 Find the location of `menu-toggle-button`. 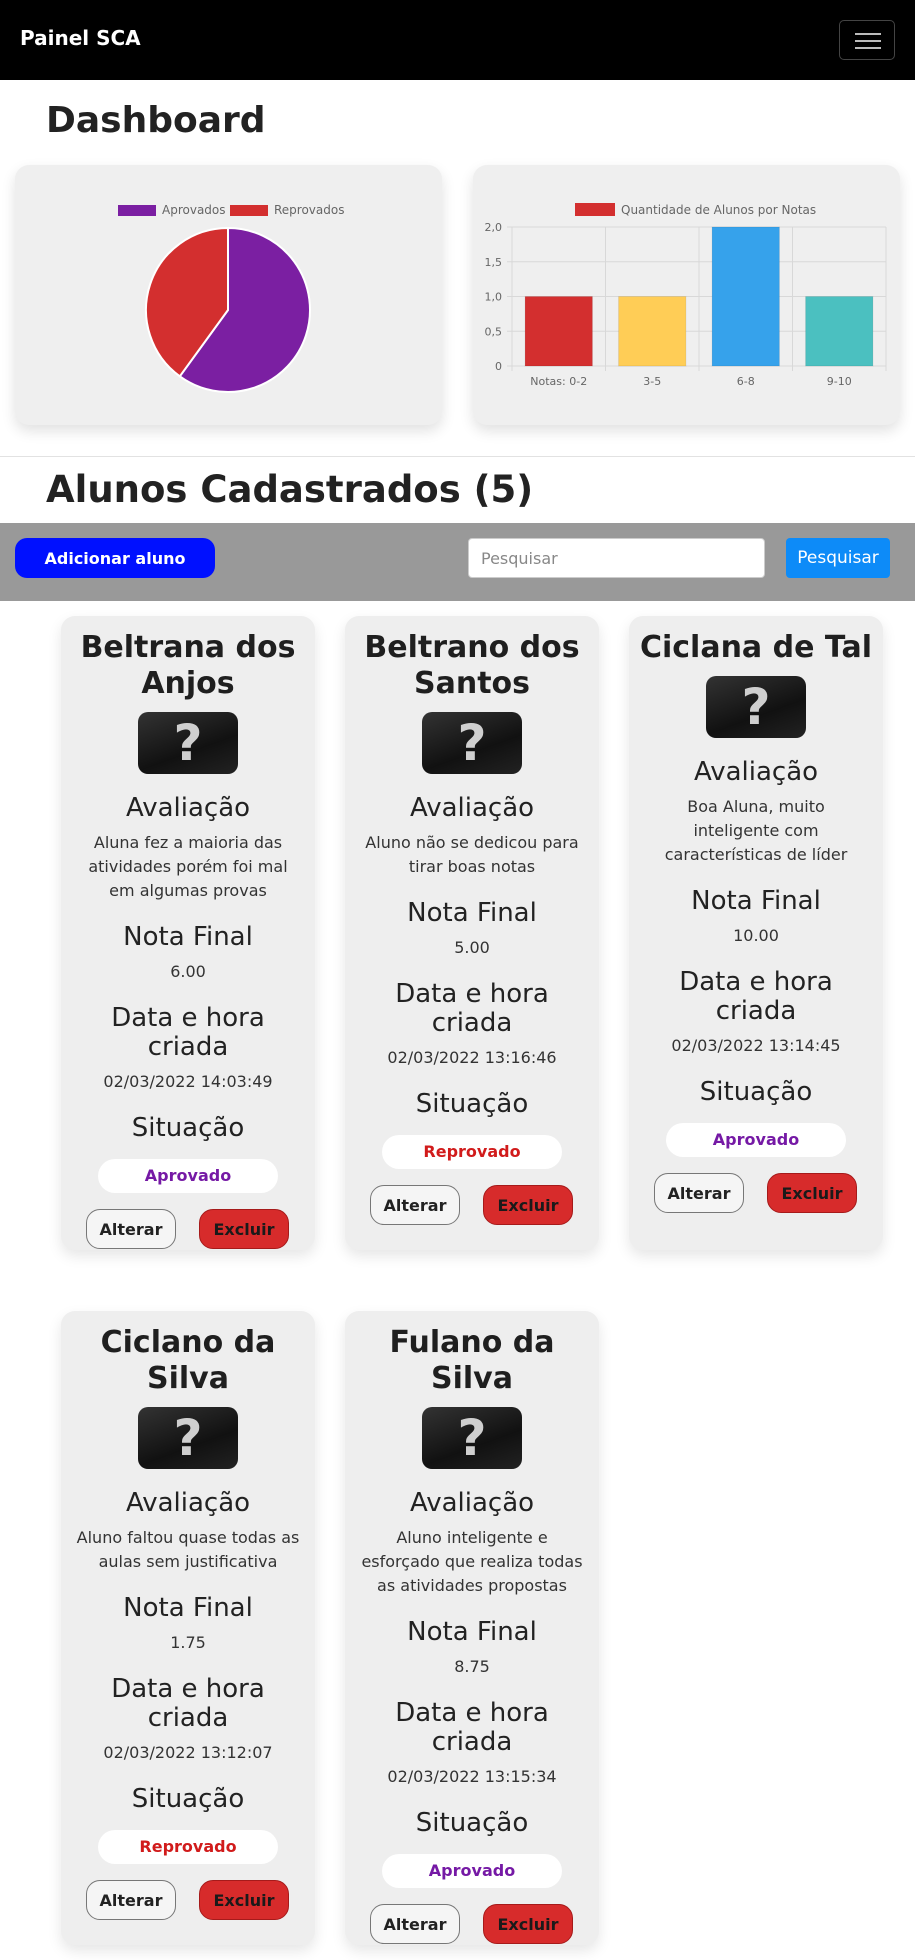

menu-toggle-button is located at coordinates (867, 40).